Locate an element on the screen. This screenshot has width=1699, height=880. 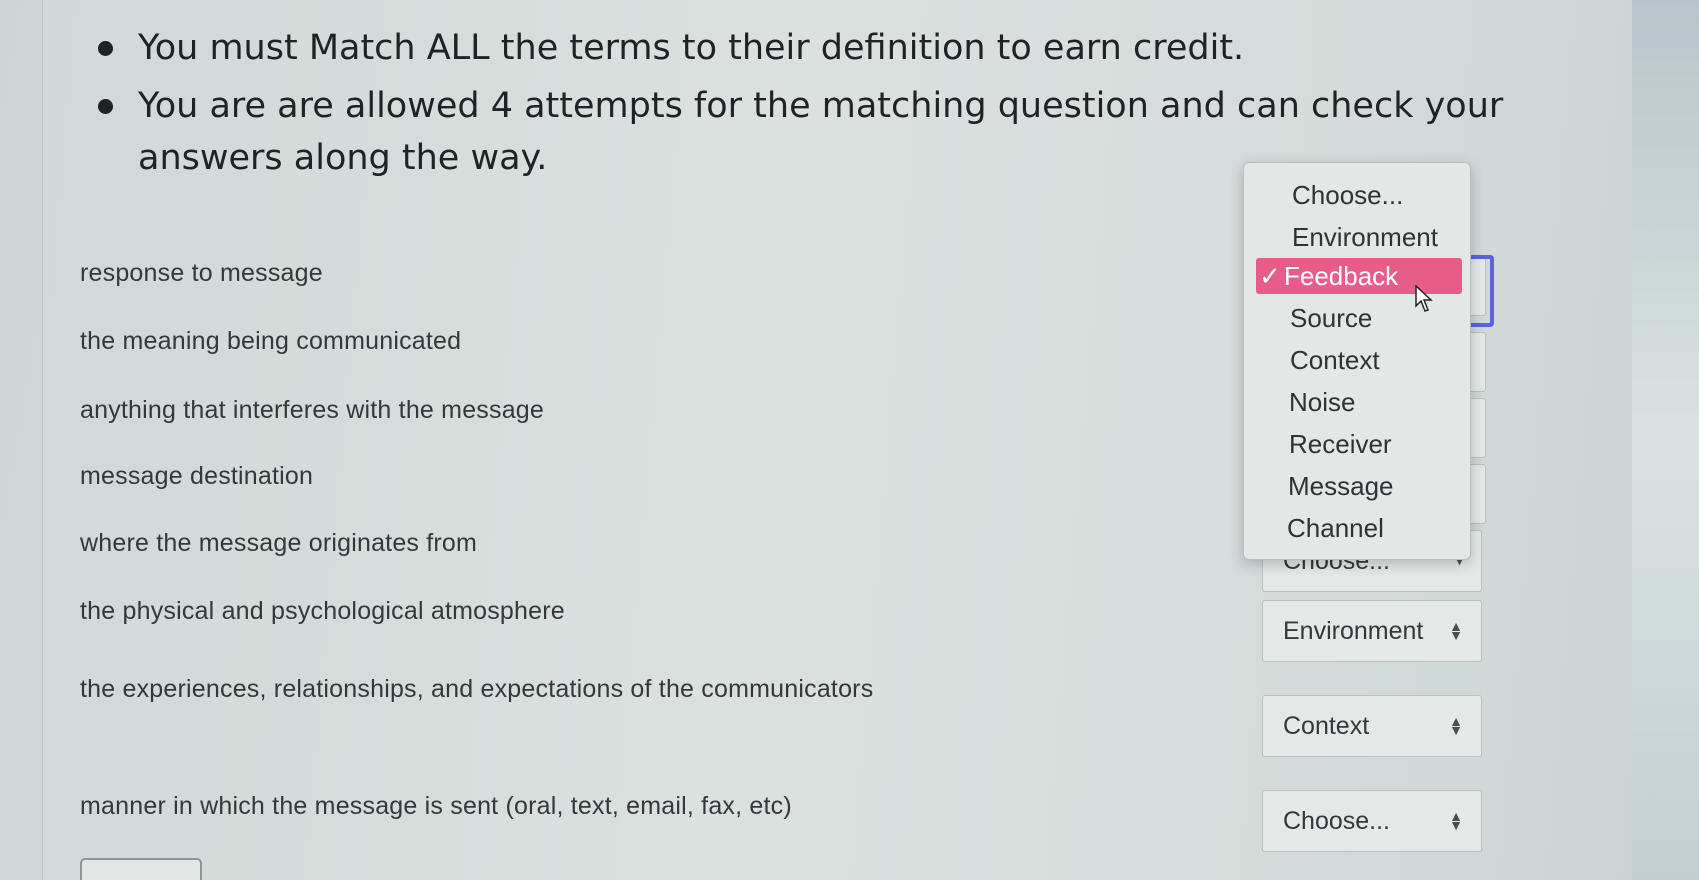
select-value: Environment is located at coordinates (1353, 630).